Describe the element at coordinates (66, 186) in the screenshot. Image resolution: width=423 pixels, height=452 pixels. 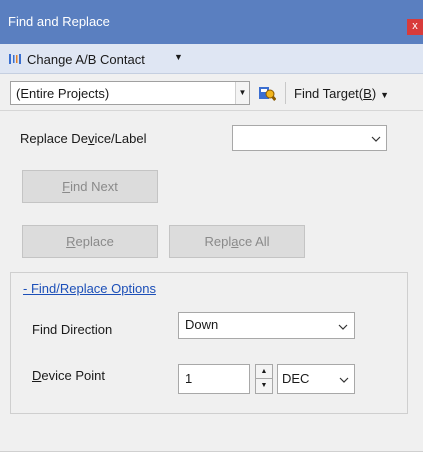
I see `find-next-access-key: F` at that location.